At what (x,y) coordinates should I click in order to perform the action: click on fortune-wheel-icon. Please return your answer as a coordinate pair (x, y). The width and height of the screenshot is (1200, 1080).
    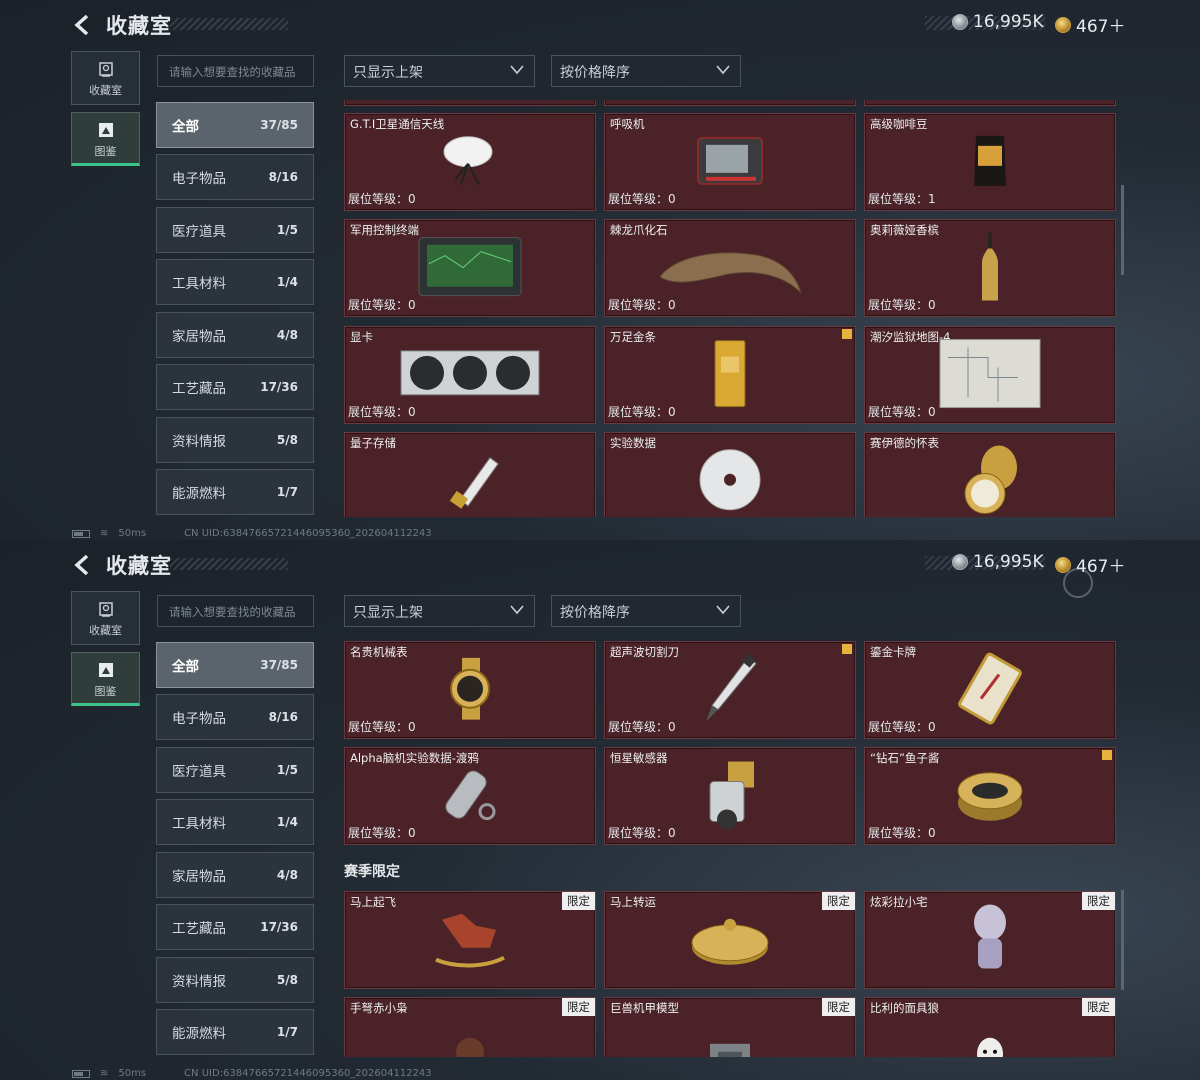
    Looking at the image, I should click on (730, 941).